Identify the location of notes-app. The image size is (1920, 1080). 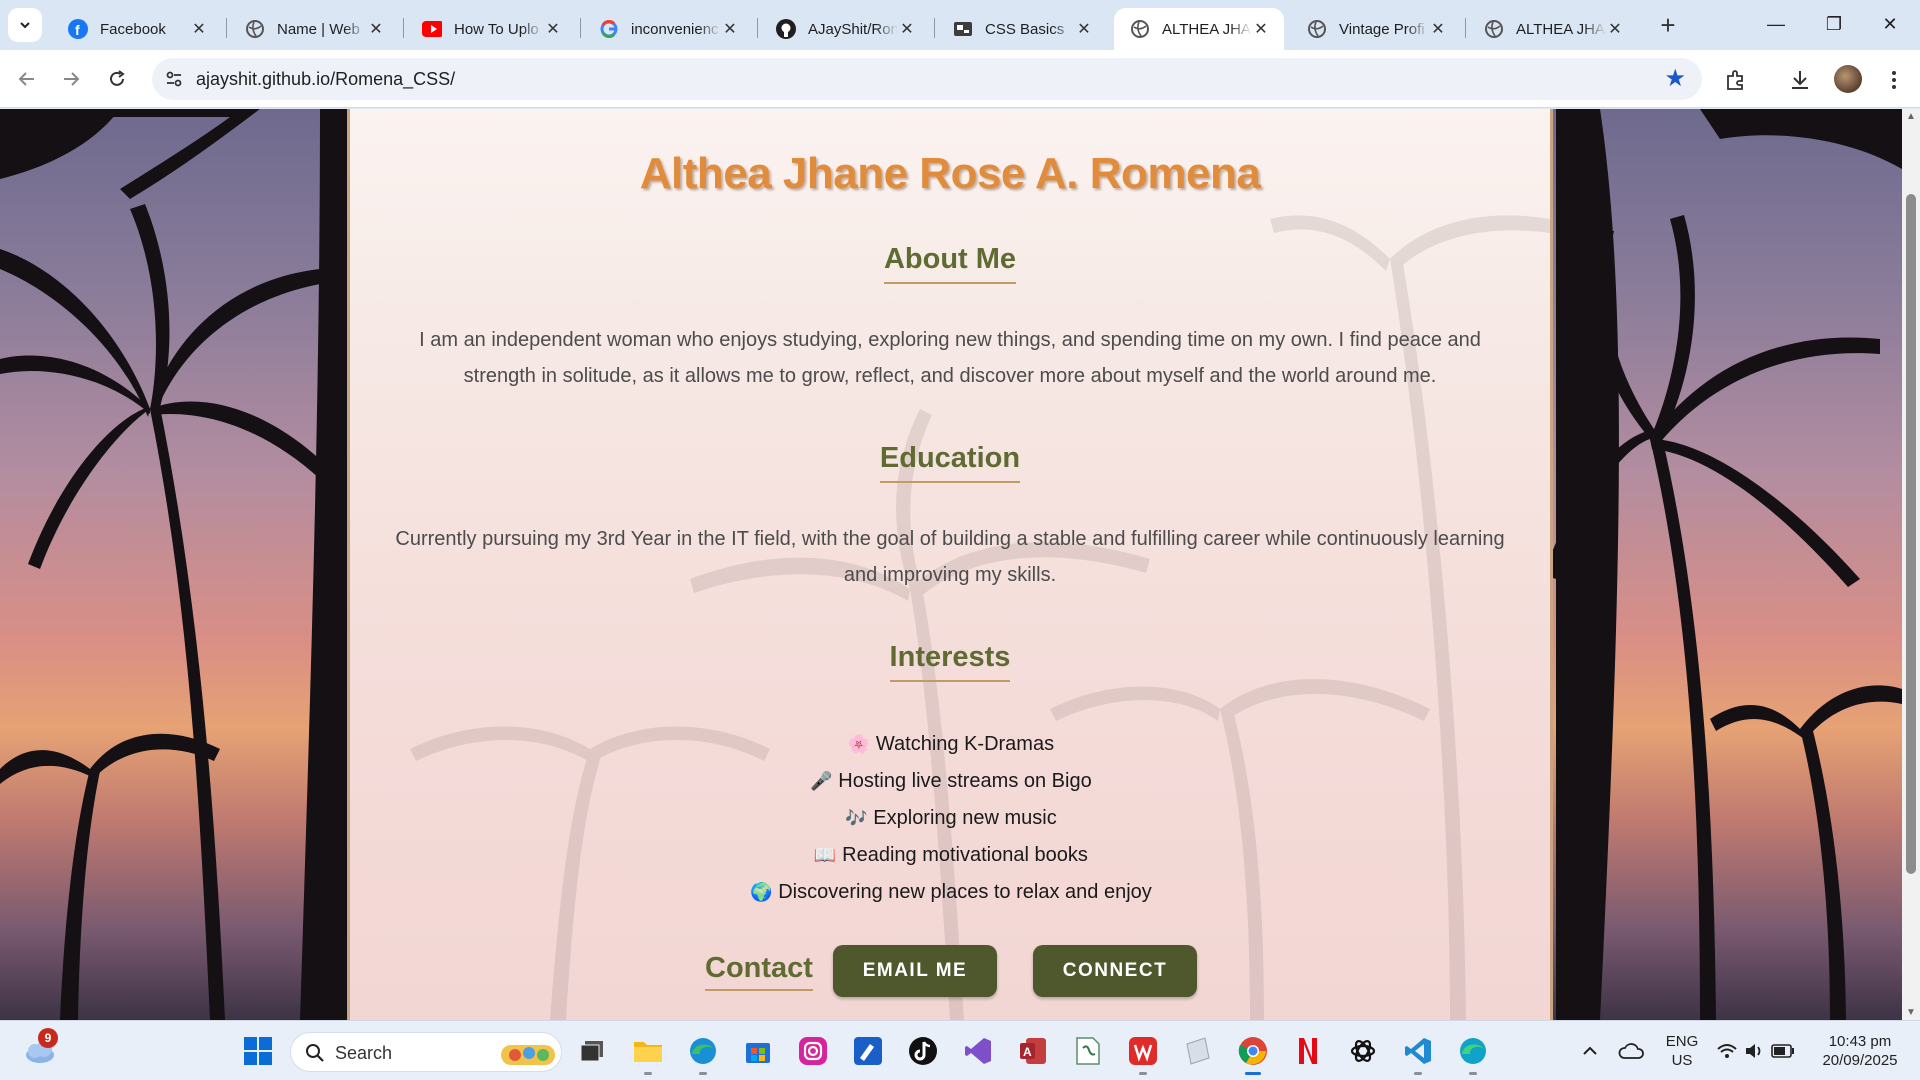
(1198, 1051).